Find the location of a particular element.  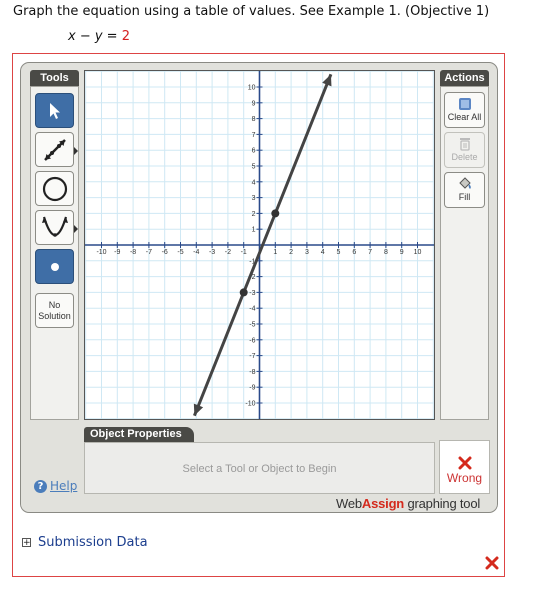

tools-header: Tools is located at coordinates (54, 78).